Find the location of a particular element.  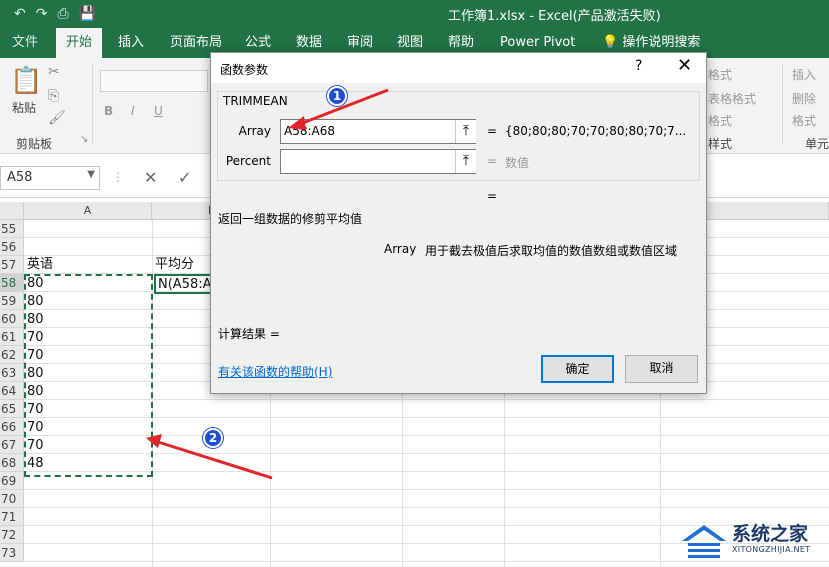

watermark-subtext: XITONGZHIJIA.NET is located at coordinates (771, 549).